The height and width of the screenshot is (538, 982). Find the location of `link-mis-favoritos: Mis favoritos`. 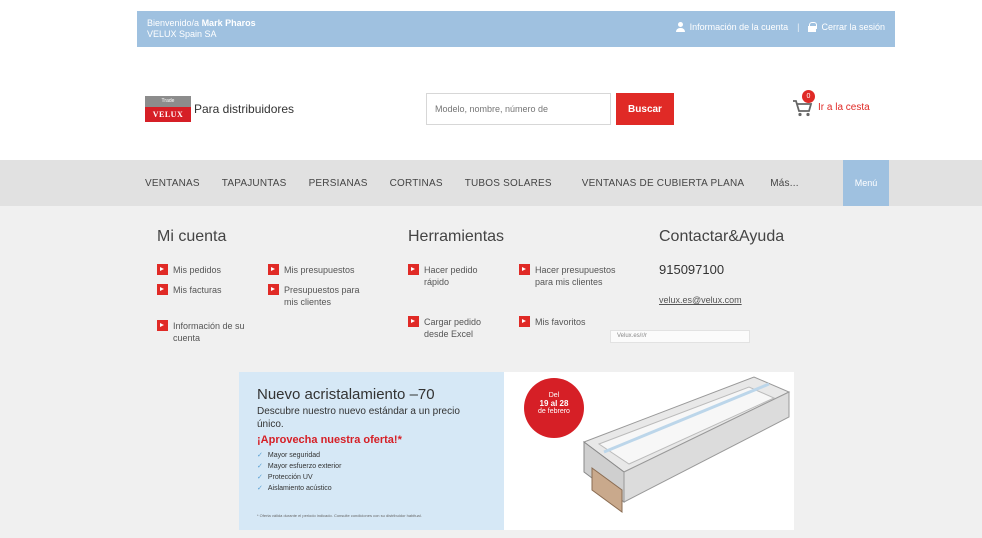

link-mis-favoritos: Mis favoritos is located at coordinates (569, 322).